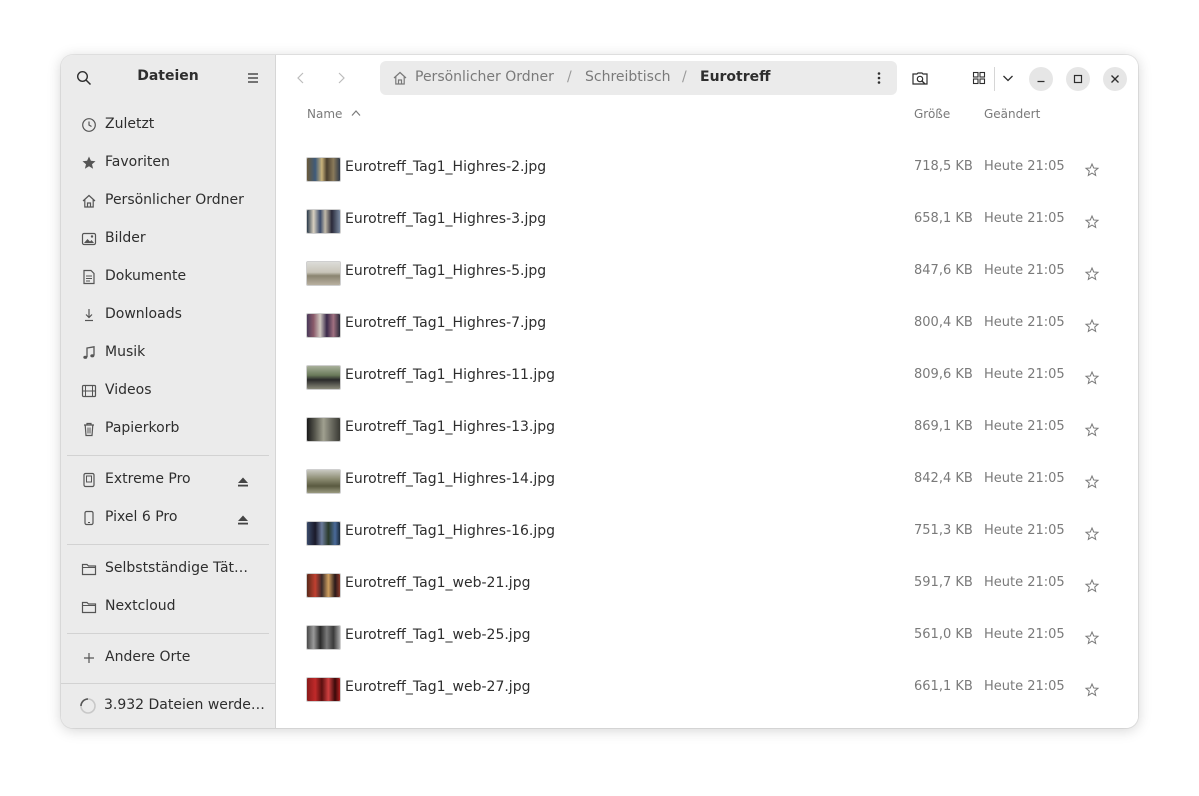 The width and height of the screenshot is (1199, 796). Describe the element at coordinates (450, 531) in the screenshot. I see `file-name: Eurotreff_Tag1_Highres-16.jpg` at that location.